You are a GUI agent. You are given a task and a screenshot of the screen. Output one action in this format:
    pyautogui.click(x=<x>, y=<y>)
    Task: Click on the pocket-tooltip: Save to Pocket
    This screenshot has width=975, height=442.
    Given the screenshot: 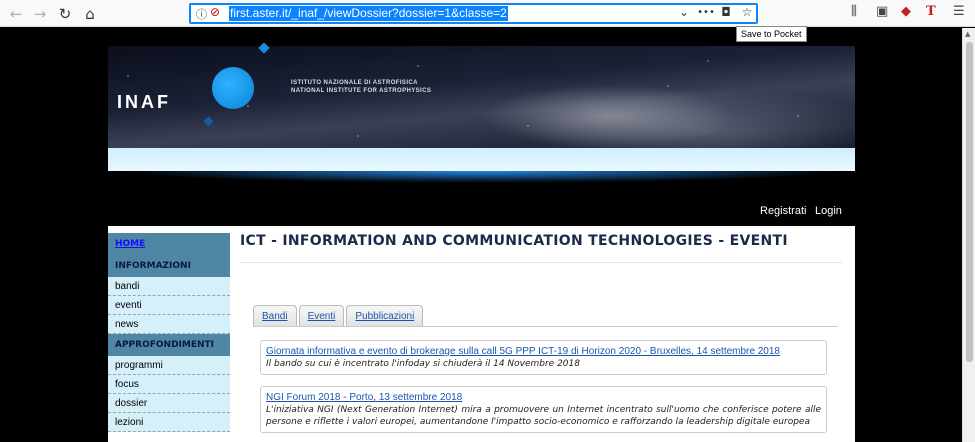 What is the action you would take?
    pyautogui.click(x=771, y=34)
    